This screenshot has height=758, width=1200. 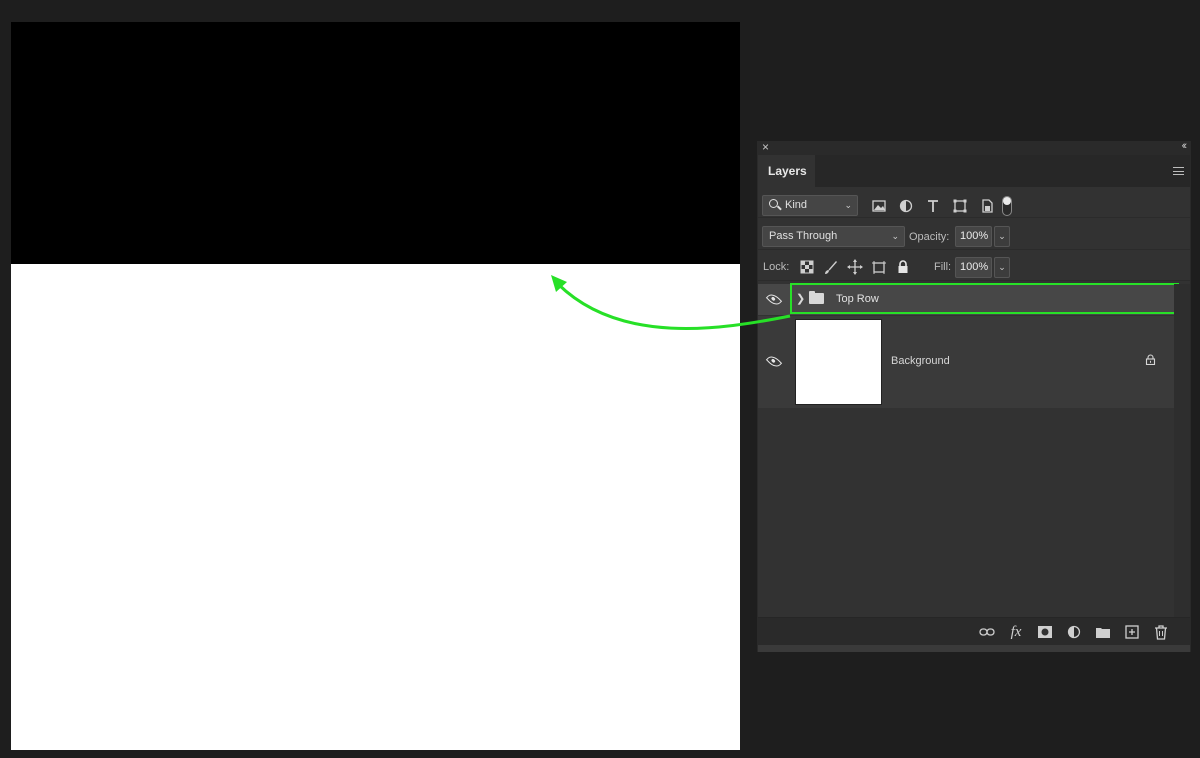 I want to click on layer-name: Background, so click(x=920, y=361).